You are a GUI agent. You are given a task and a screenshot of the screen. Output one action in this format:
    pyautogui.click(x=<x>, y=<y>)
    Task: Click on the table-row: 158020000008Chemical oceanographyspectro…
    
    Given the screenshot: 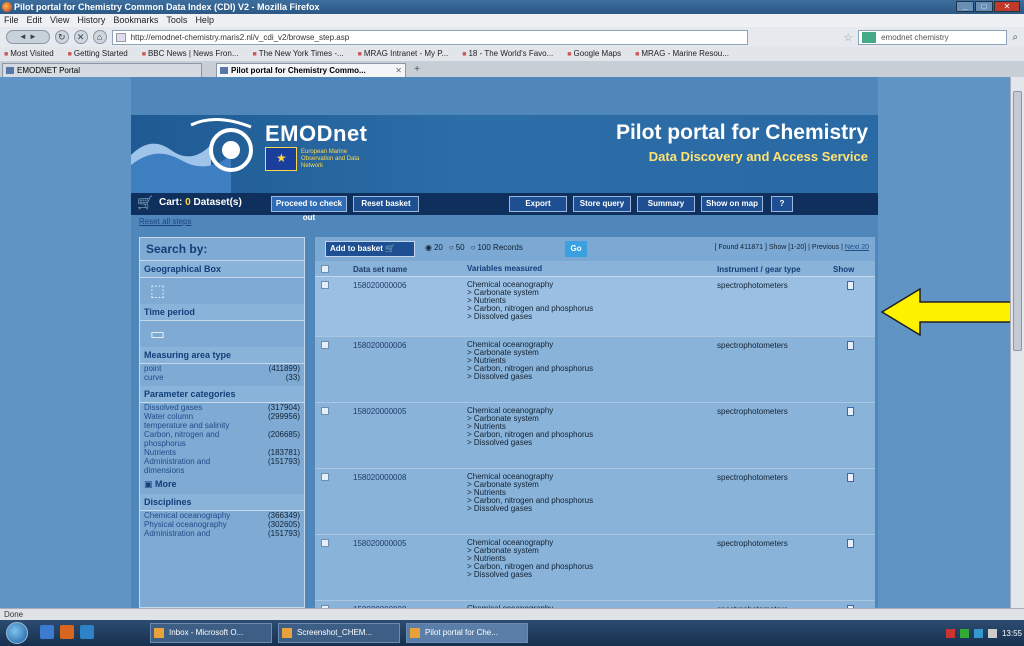 What is the action you would take?
    pyautogui.click(x=595, y=604)
    